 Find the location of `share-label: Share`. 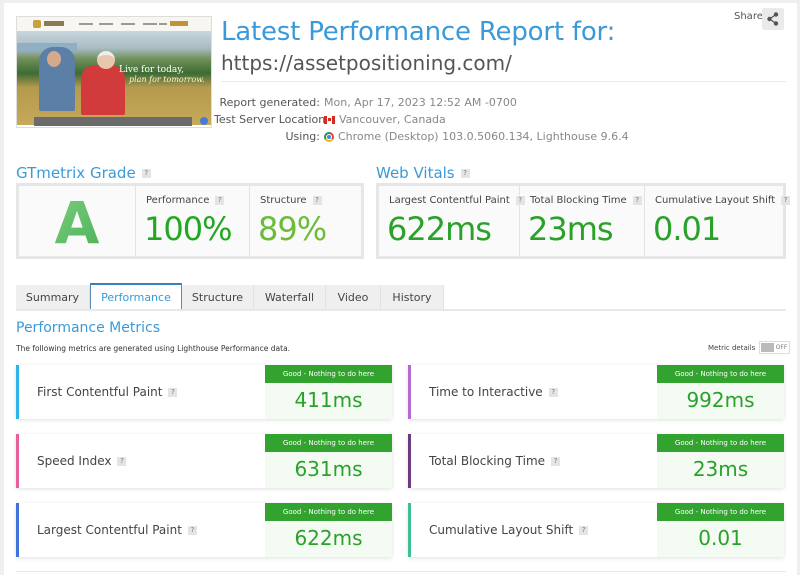

share-label: Share is located at coordinates (748, 16).